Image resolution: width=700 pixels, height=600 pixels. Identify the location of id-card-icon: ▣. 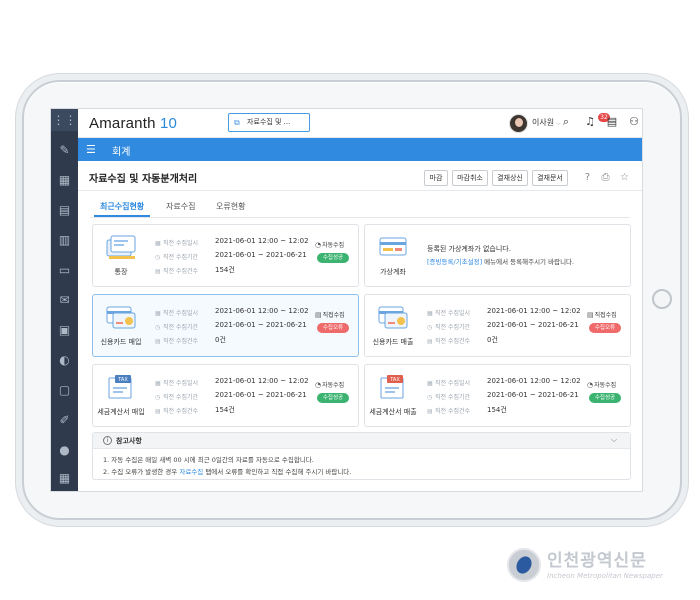
(64, 330).